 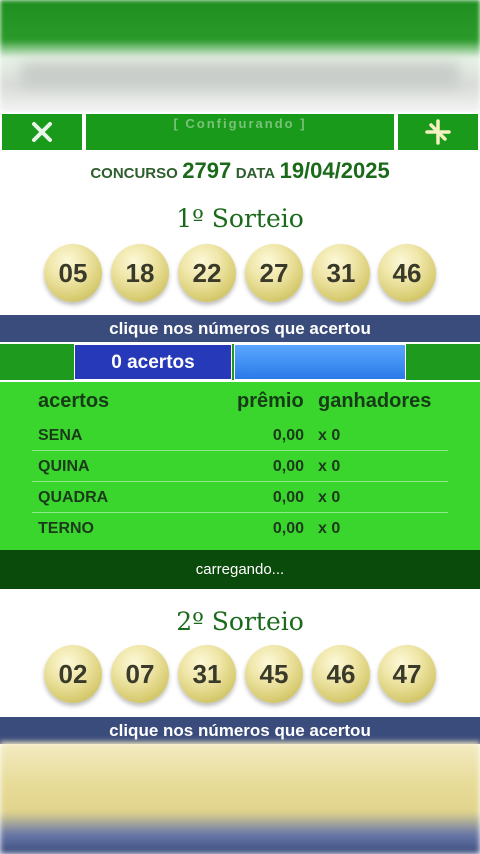 What do you see at coordinates (240, 274) in the screenshot?
I see `draw1-balls: 05 18 22 27 31 46` at bounding box center [240, 274].